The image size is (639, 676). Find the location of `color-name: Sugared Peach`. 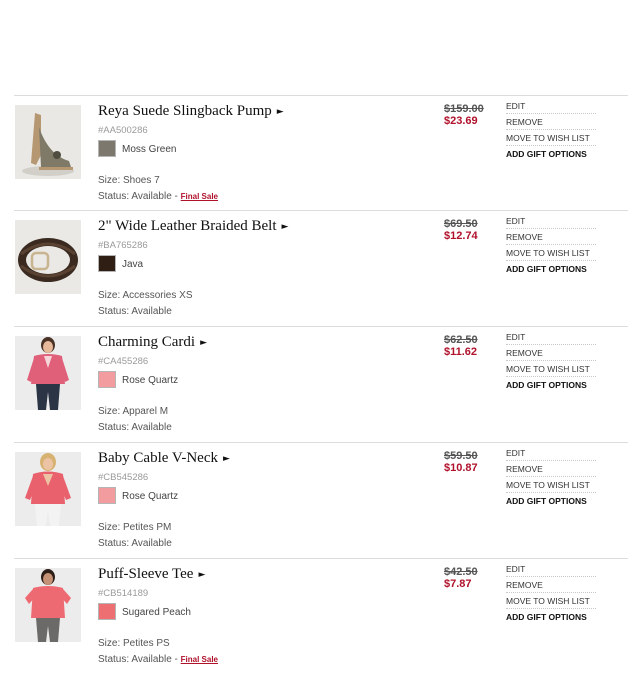

color-name: Sugared Peach is located at coordinates (156, 612).